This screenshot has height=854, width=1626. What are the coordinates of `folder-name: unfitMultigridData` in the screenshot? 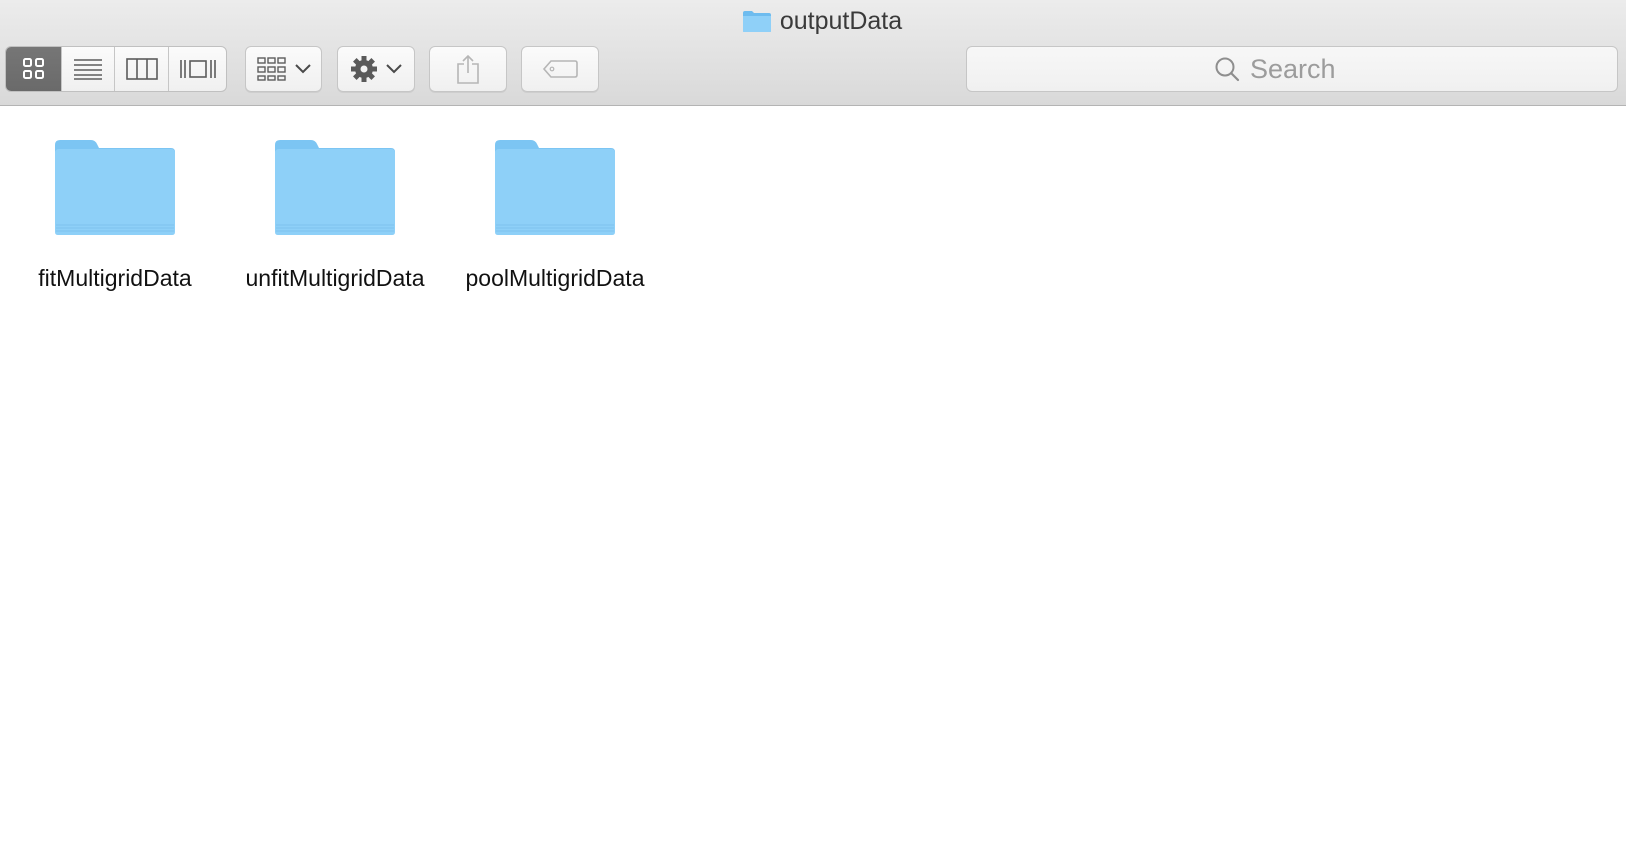 It's located at (335, 278).